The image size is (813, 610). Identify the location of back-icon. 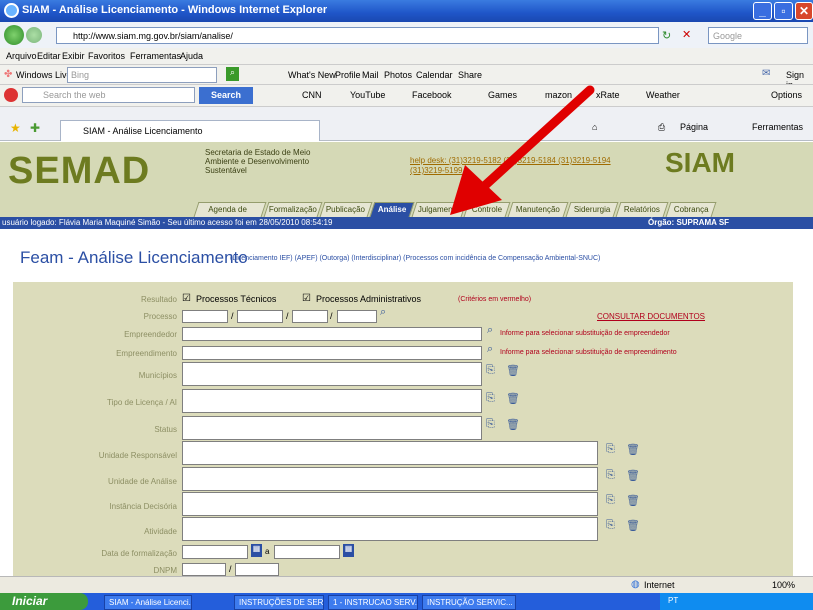
(14, 35).